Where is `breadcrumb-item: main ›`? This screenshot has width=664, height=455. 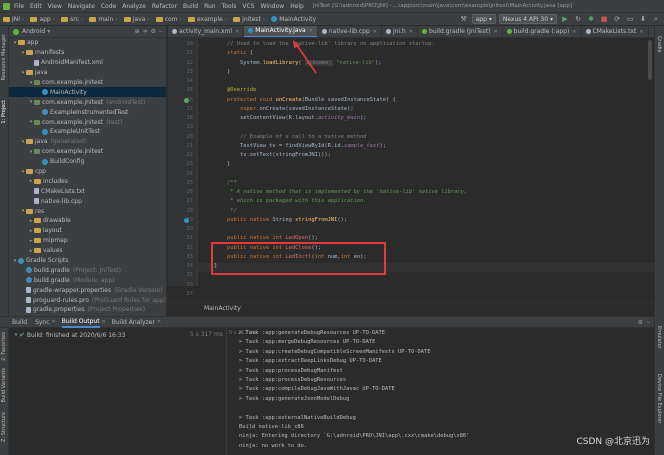 breadcrumb-item: main › is located at coordinates (104, 19).